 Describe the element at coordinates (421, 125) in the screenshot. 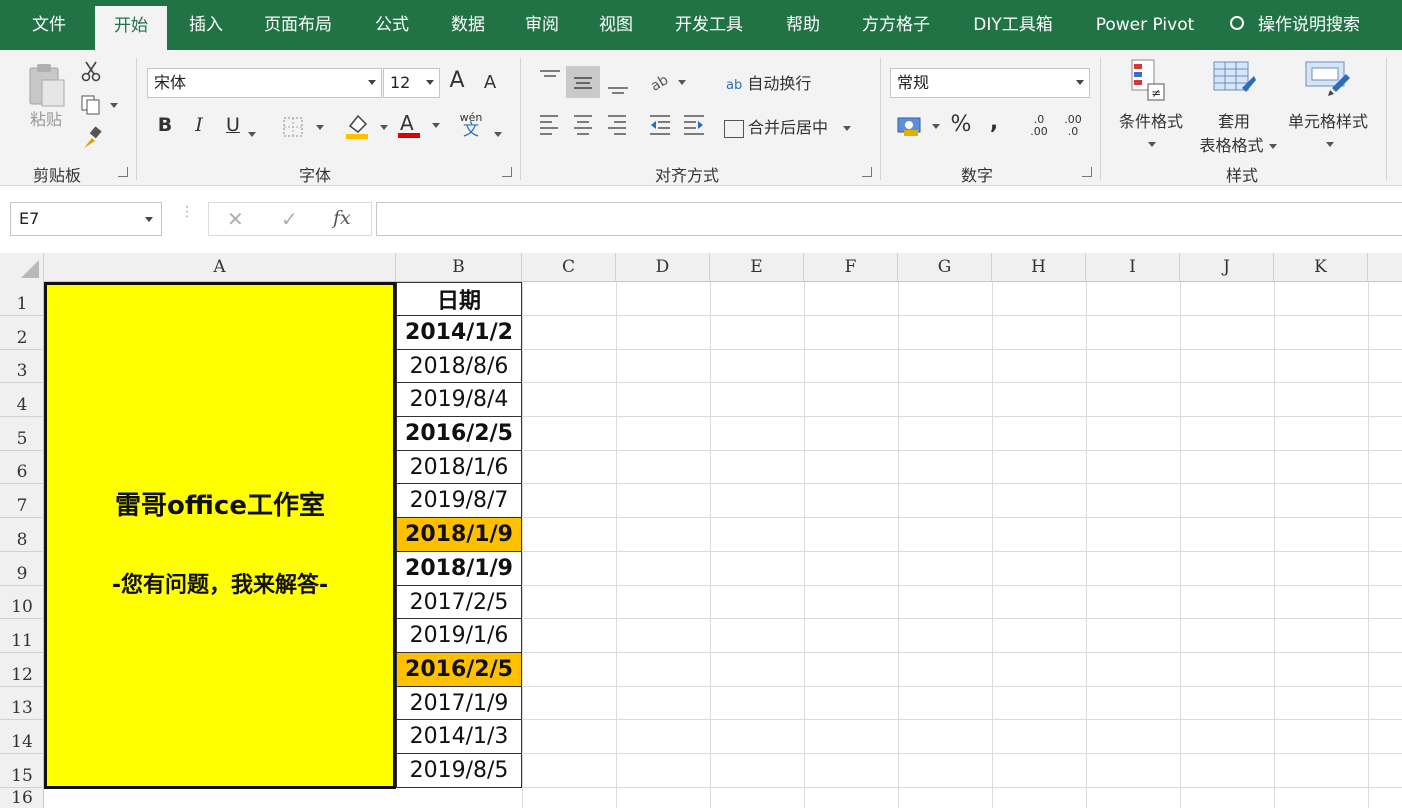

I see `font-color-icon: A` at that location.